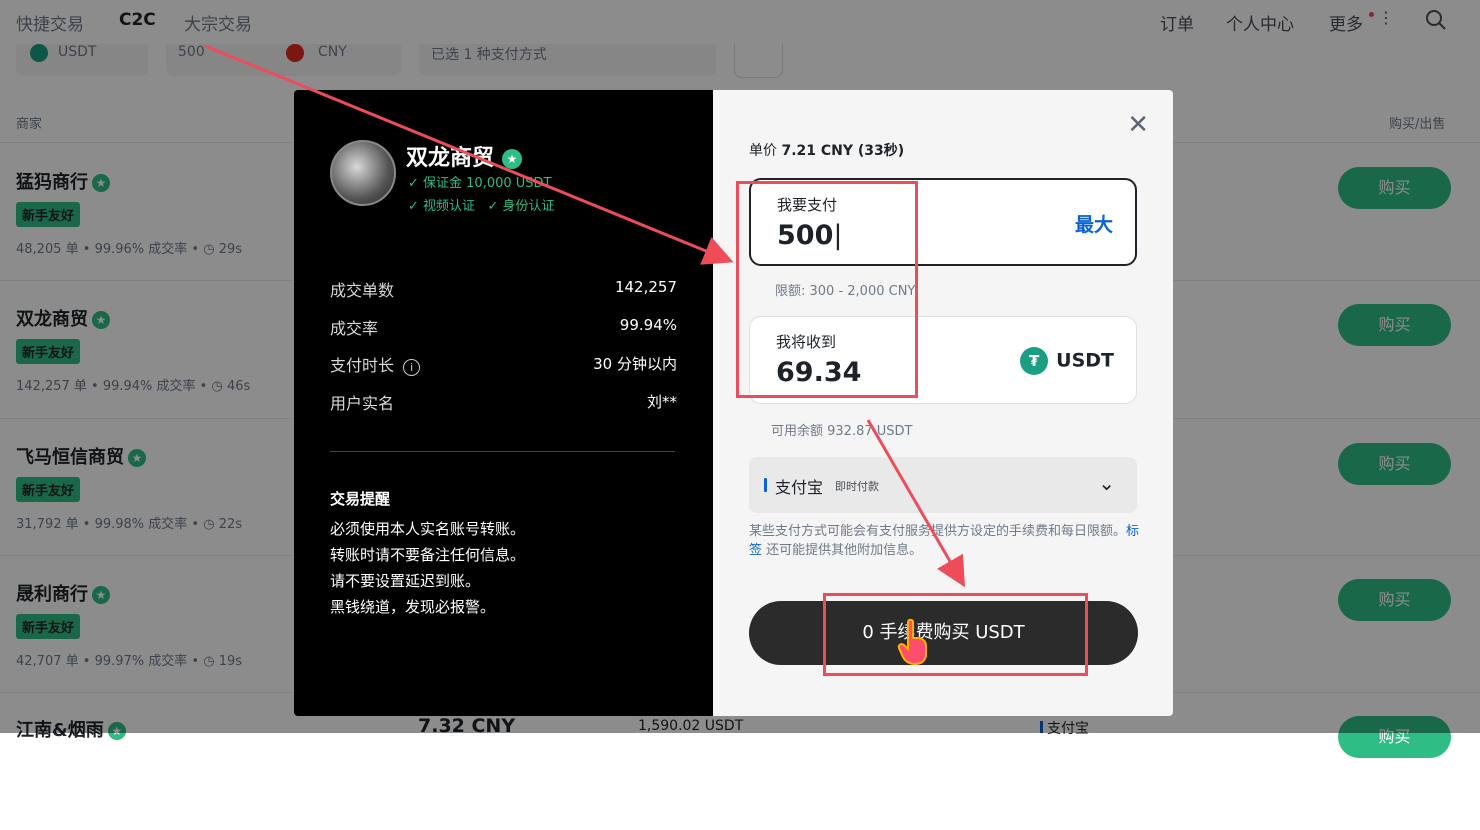 The height and width of the screenshot is (830, 1480). I want to click on pointer-hand-icon, so click(912, 642).